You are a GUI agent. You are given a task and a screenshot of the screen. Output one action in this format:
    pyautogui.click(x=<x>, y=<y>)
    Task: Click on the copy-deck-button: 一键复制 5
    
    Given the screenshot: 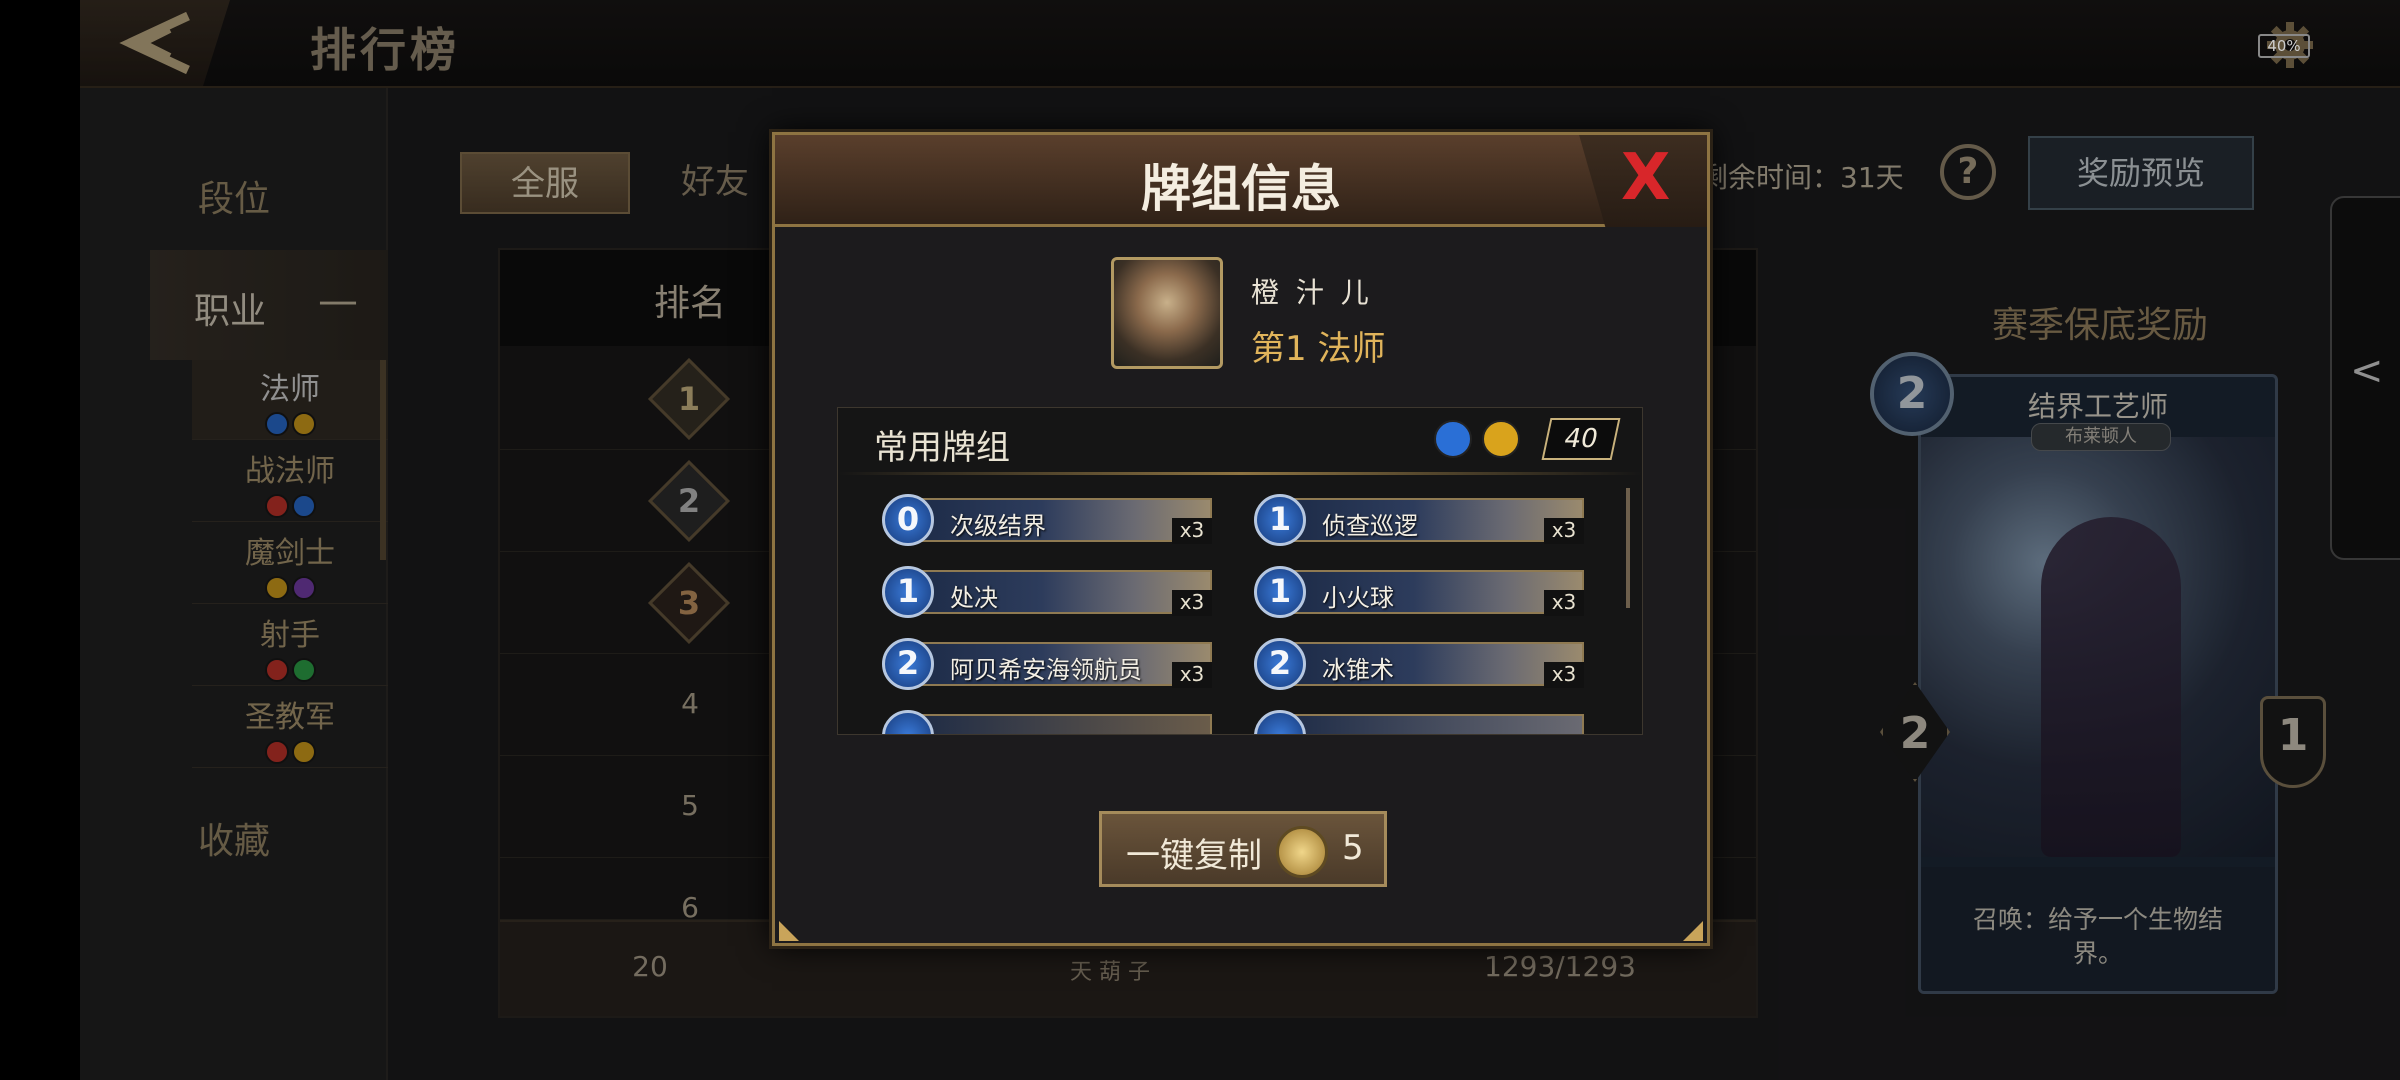 What is the action you would take?
    pyautogui.click(x=1243, y=849)
    